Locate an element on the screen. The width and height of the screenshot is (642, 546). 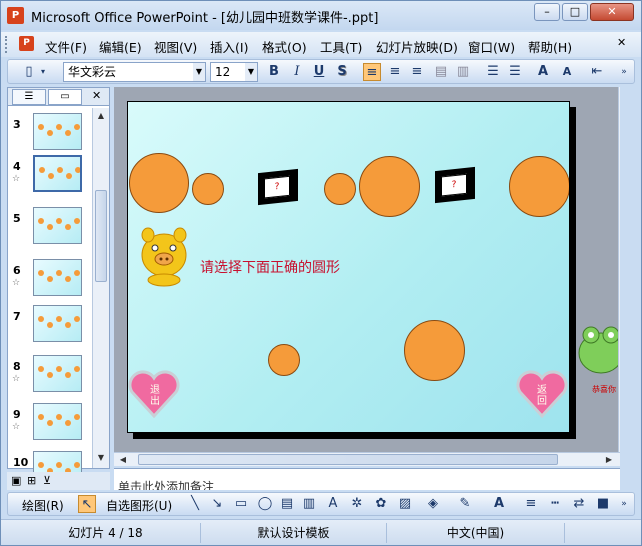
next-slide-icon: ▼ is located at coordinates (619, 444).